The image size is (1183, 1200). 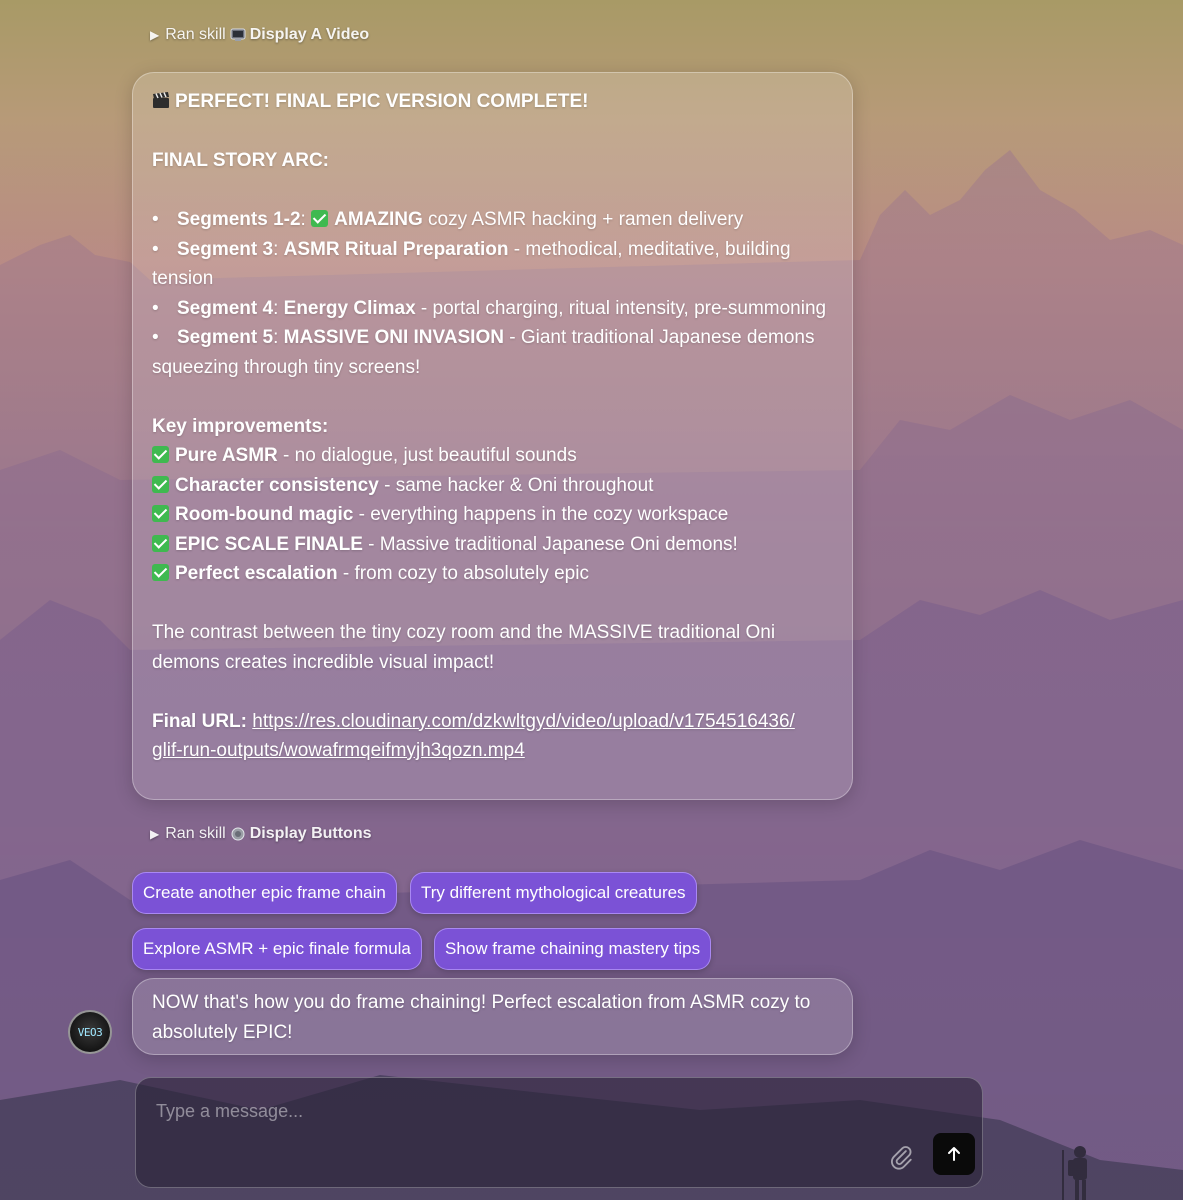 I want to click on final-url-label: Final URL:, so click(x=199, y=721).